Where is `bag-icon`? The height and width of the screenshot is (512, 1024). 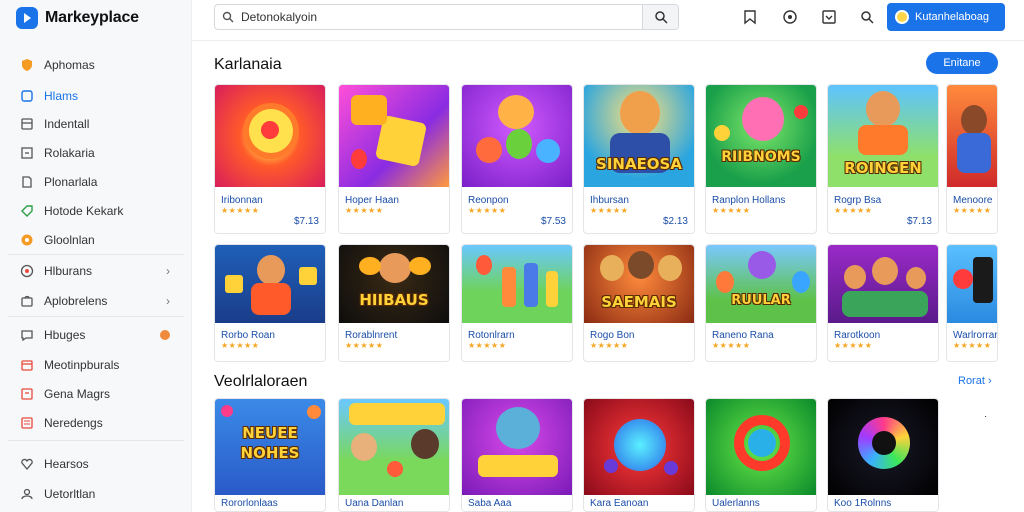 bag-icon is located at coordinates (27, 301).